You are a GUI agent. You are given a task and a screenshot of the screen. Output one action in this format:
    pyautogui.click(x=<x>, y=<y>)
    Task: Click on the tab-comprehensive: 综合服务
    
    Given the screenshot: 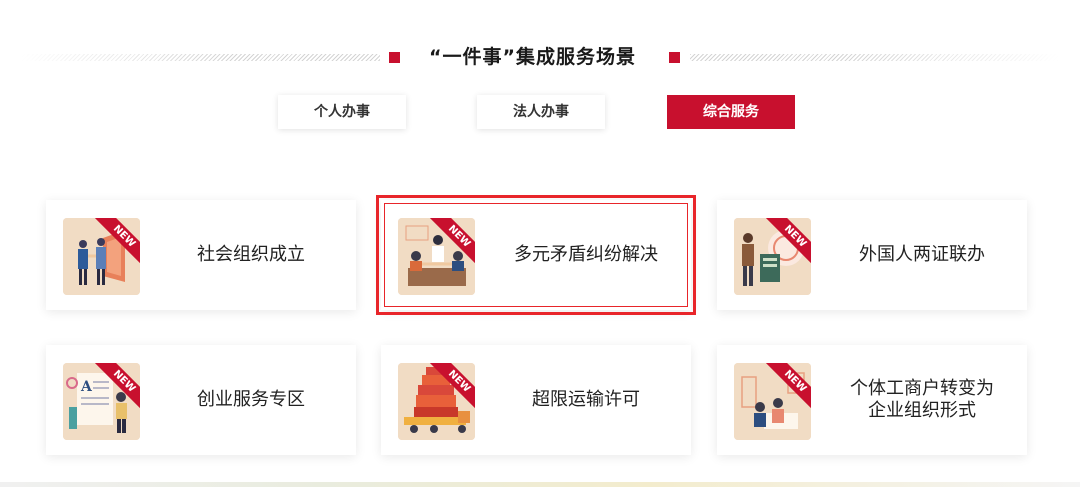 What is the action you would take?
    pyautogui.click(x=731, y=112)
    